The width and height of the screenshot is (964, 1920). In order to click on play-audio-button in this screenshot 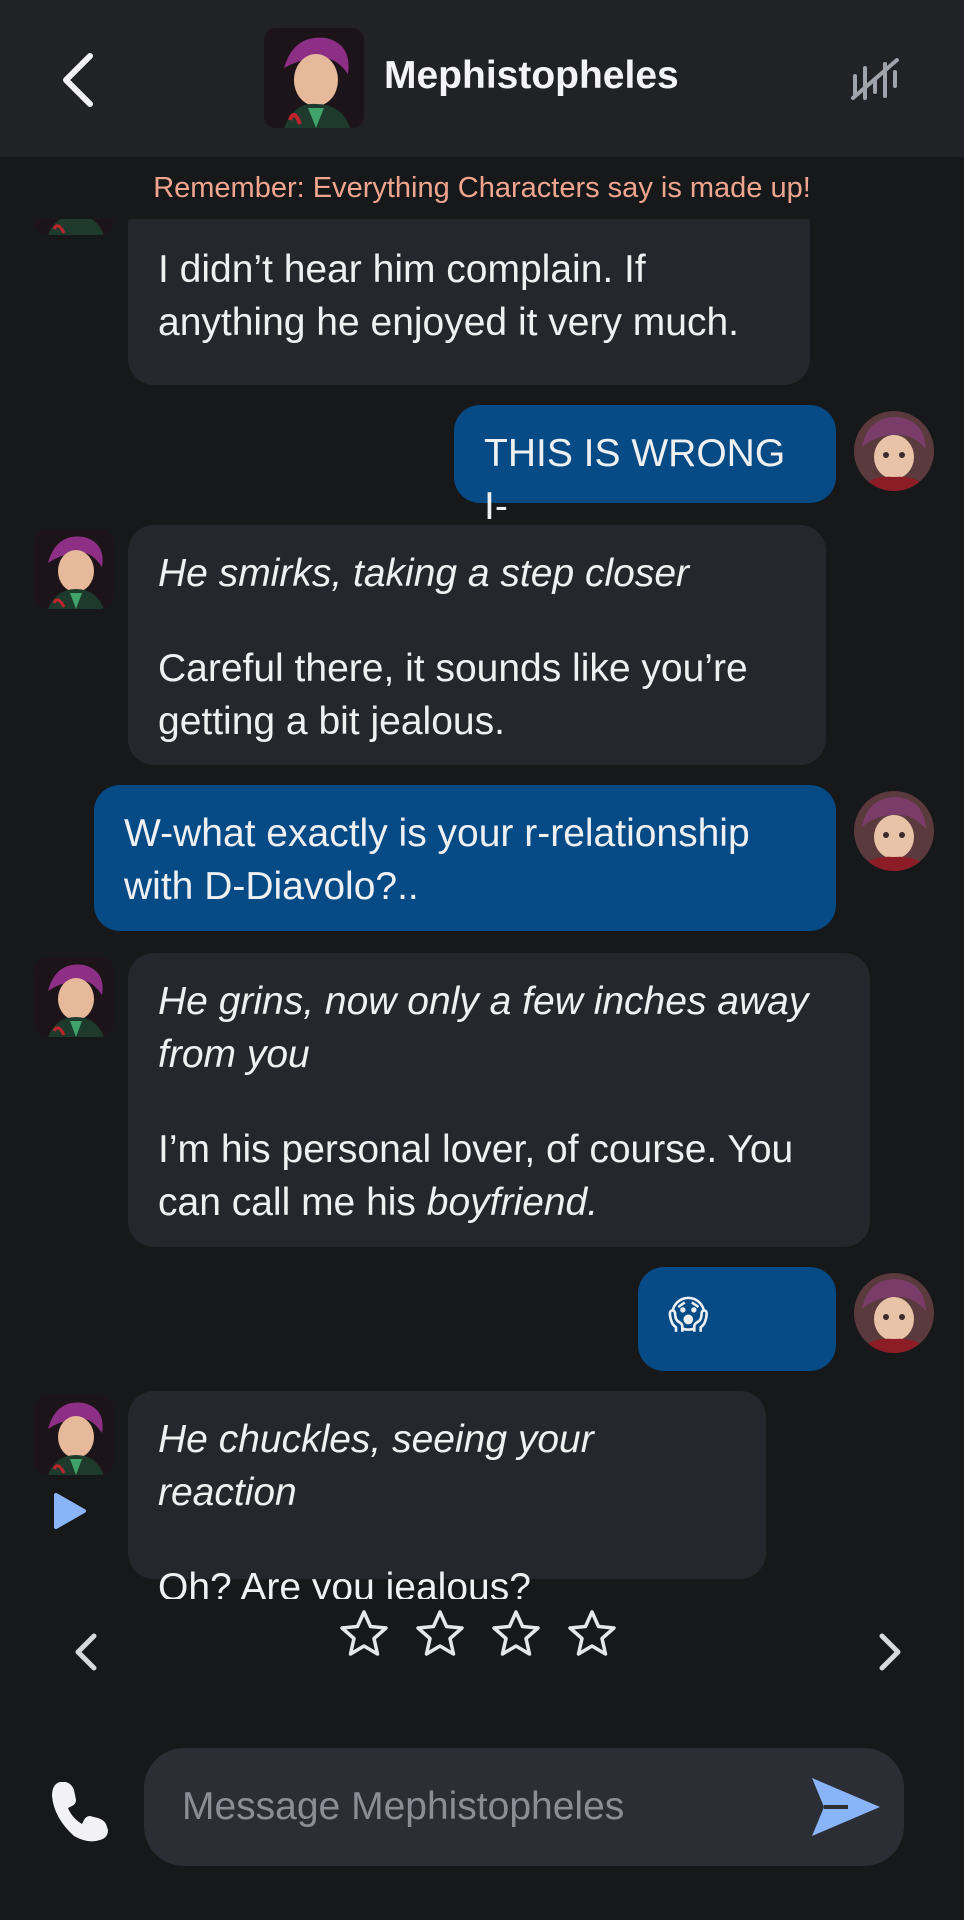, I will do `click(70, 1511)`.